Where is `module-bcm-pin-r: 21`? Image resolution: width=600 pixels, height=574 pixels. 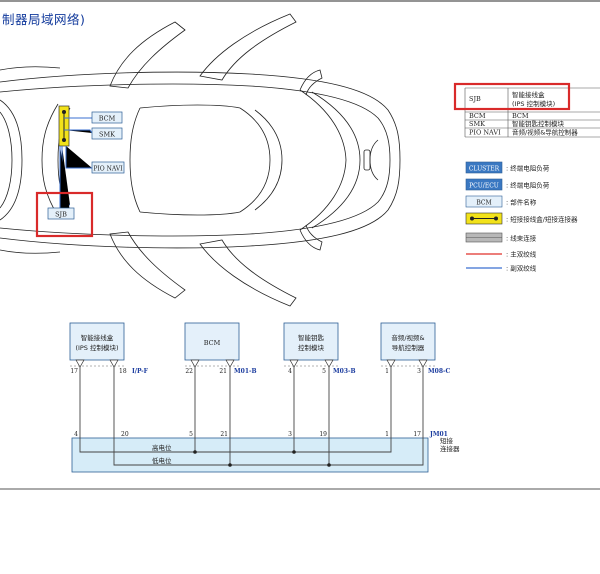
module-bcm-pin-r: 21 is located at coordinates (223, 371).